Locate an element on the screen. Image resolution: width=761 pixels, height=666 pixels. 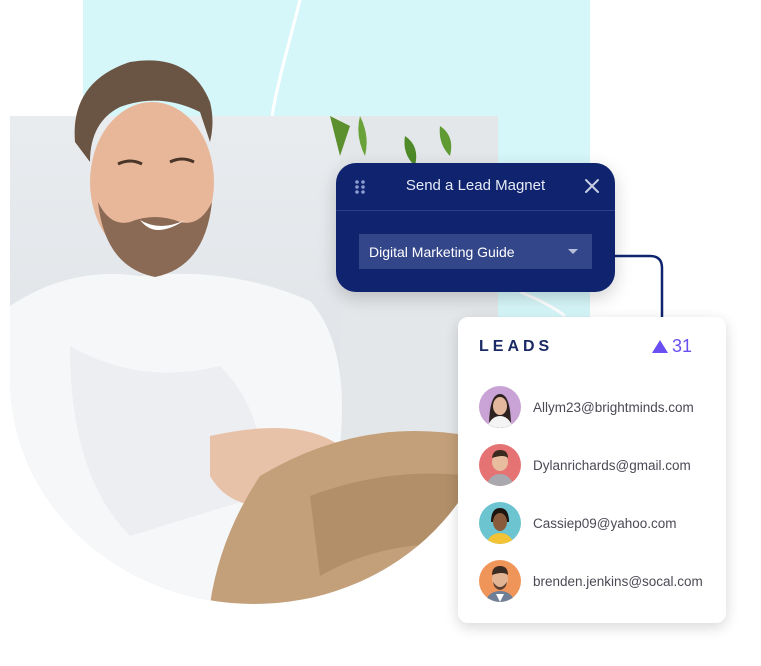
lead-email: brenden.jenkins@socal.com is located at coordinates (618, 581).